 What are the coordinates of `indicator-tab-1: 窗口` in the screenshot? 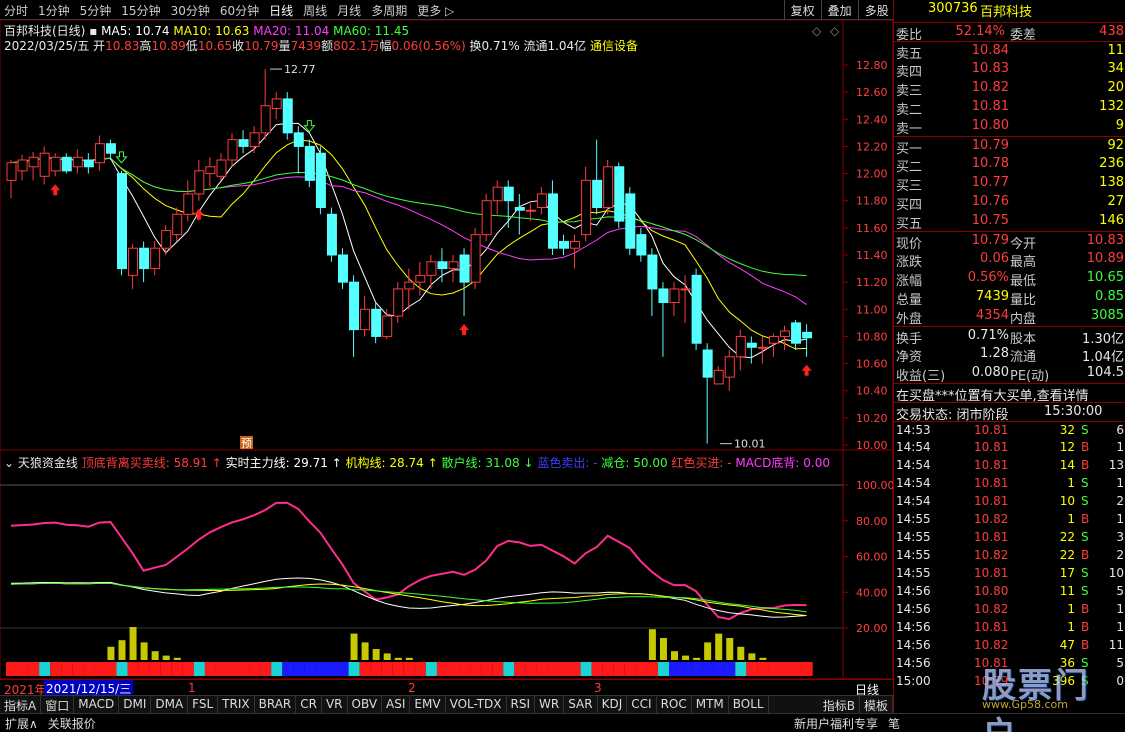 It's located at (58, 704).